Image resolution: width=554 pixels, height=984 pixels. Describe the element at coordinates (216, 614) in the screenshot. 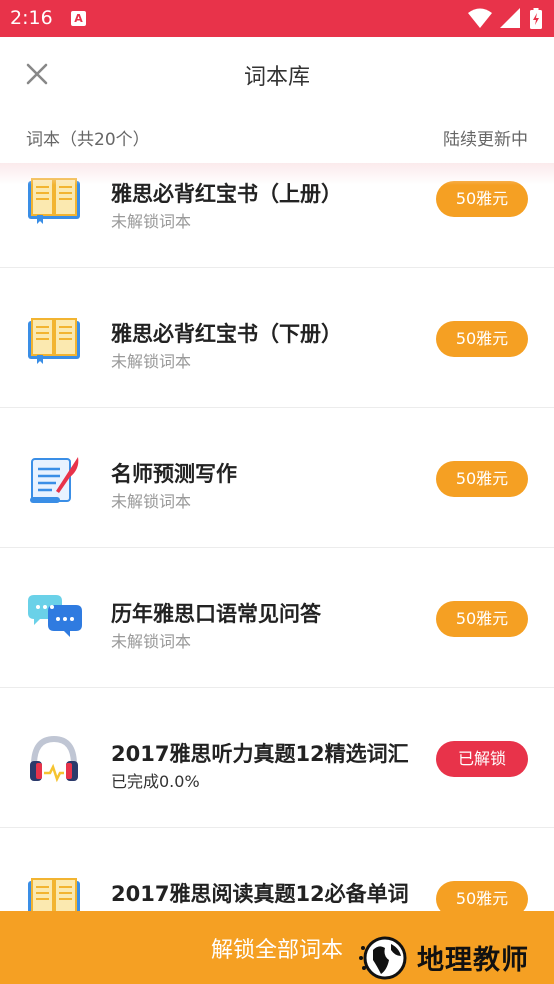

I see `wordbook-title: 历年雅思口语常见问答` at that location.